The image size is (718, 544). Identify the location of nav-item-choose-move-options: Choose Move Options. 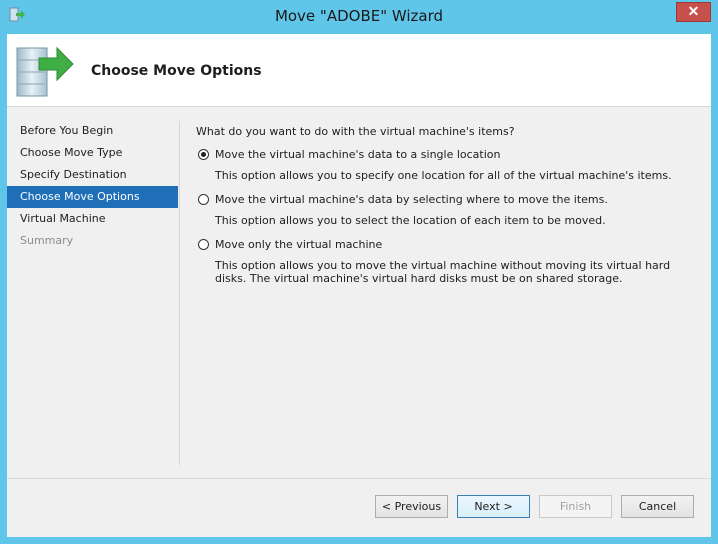
(92, 197).